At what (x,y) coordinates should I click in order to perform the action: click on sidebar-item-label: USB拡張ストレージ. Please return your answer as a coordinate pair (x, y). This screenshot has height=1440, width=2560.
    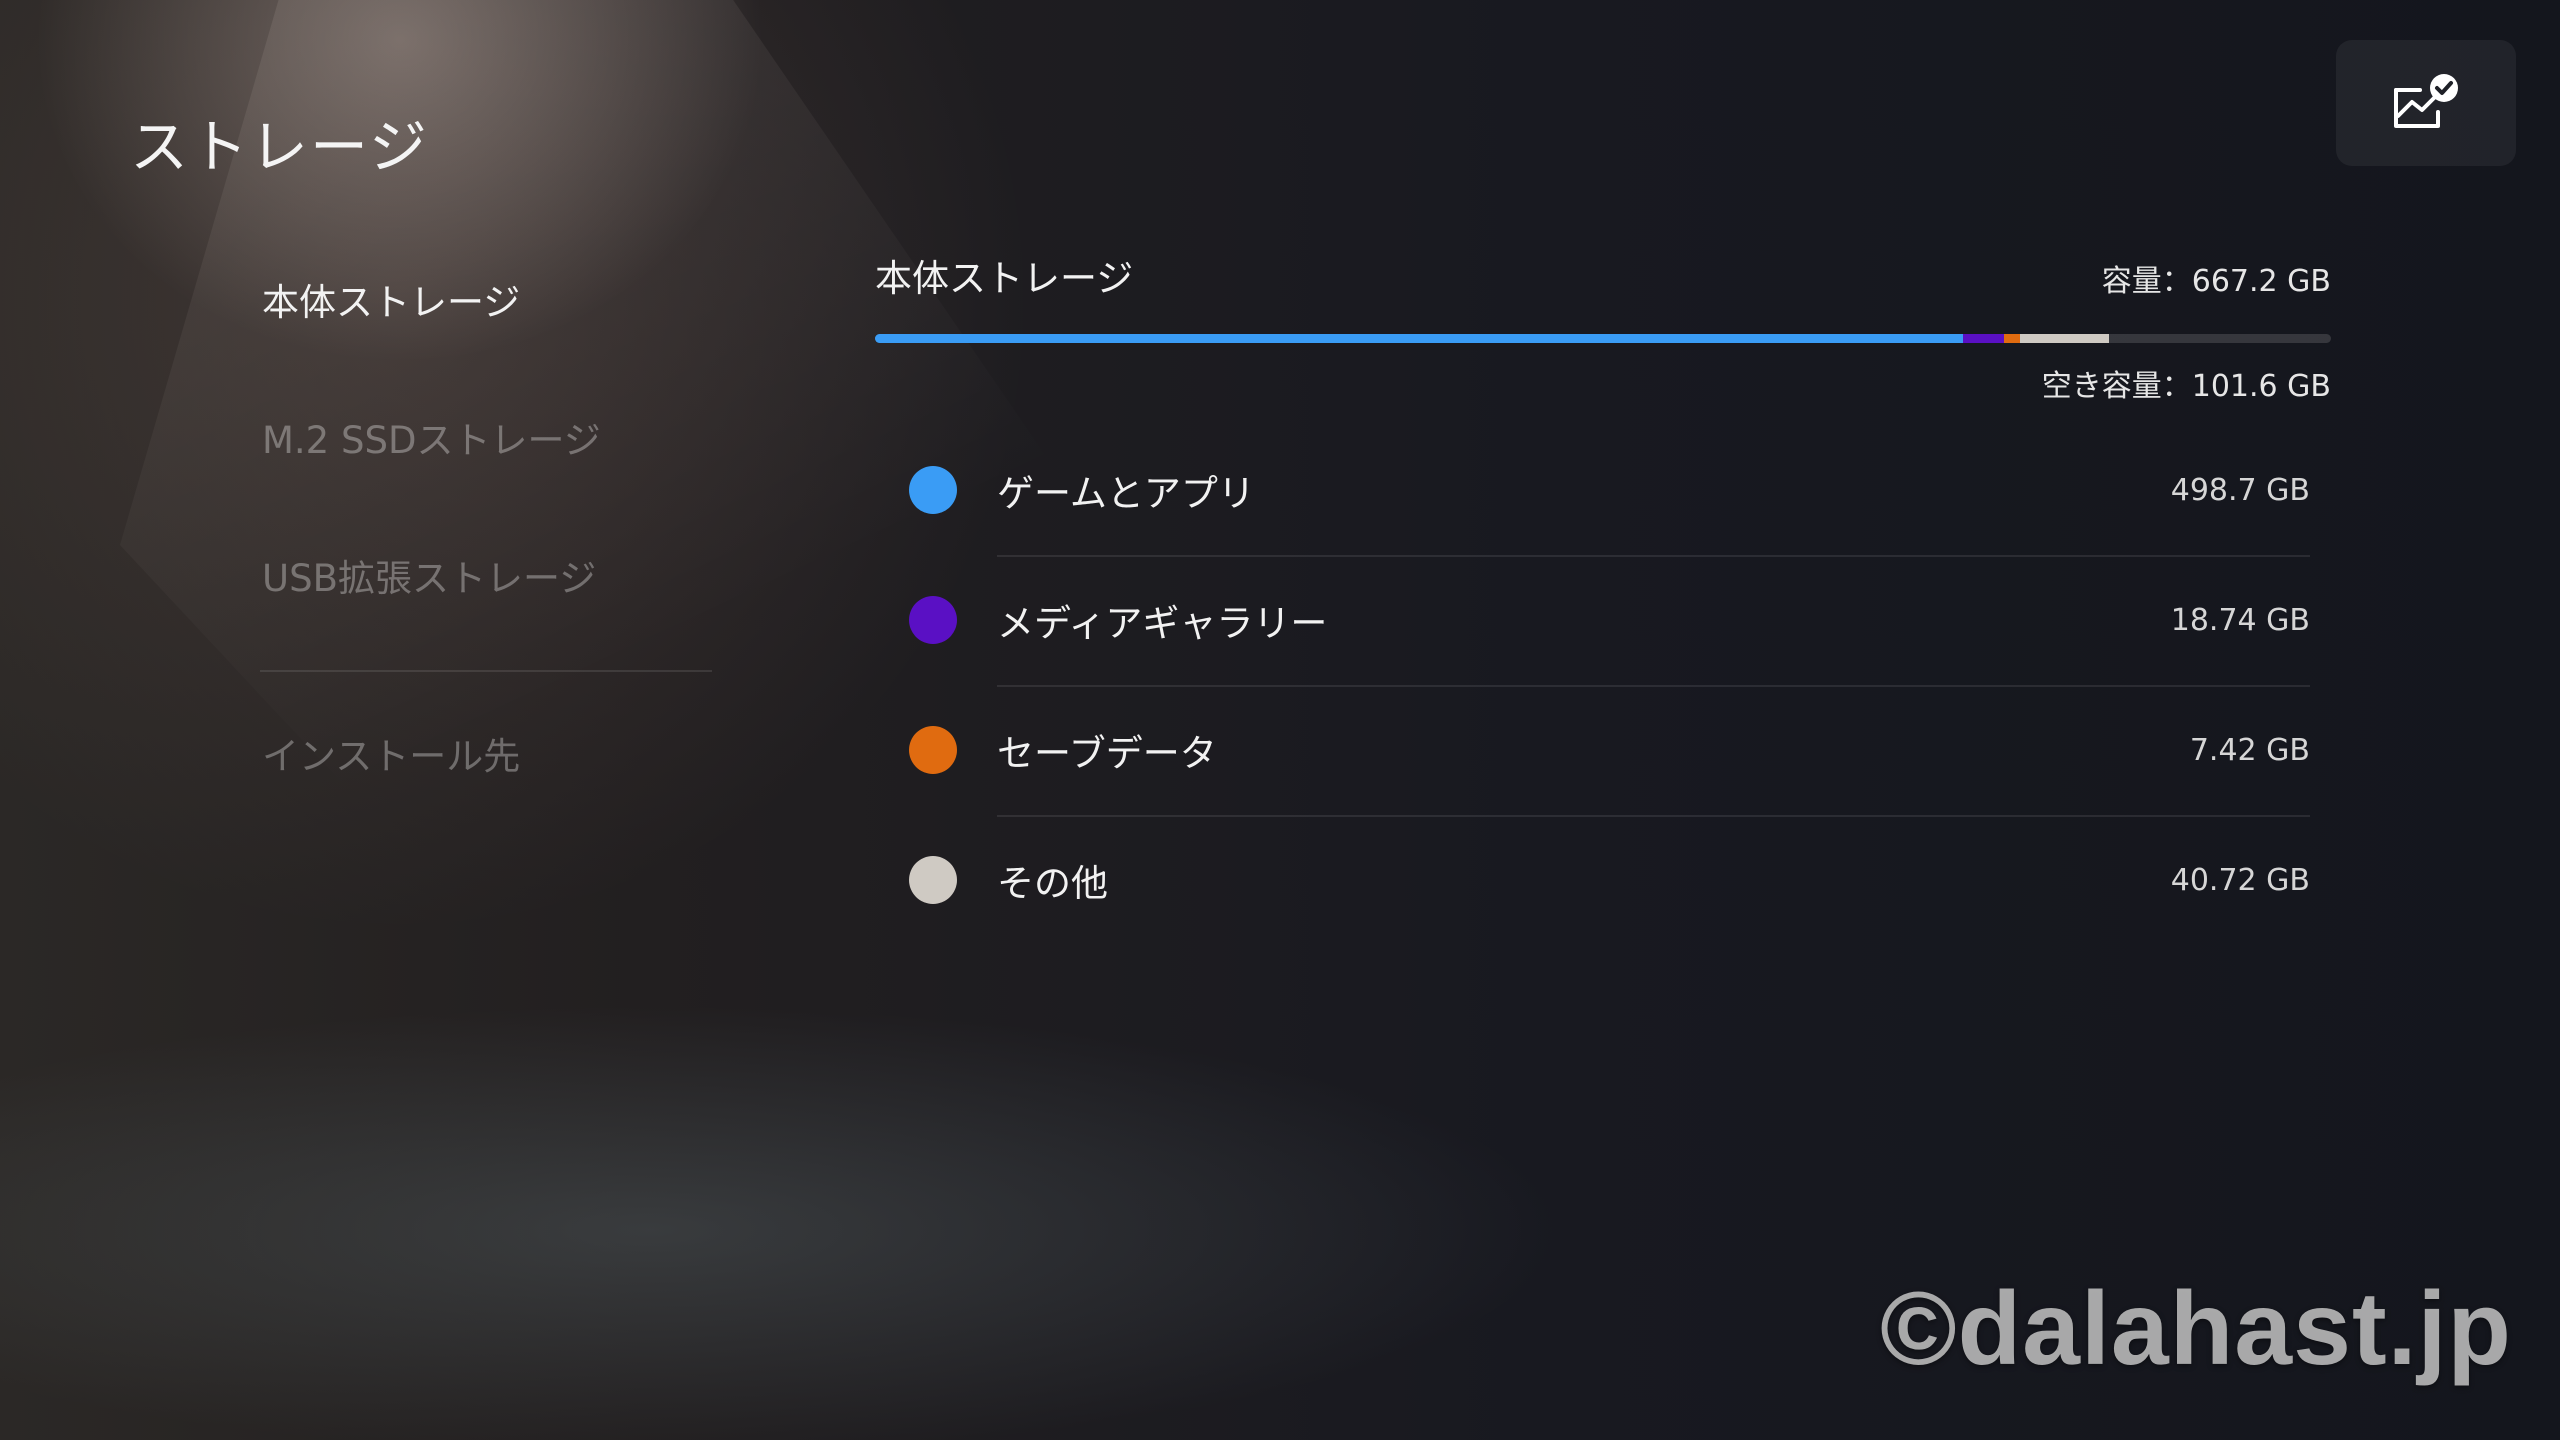
    Looking at the image, I should click on (429, 578).